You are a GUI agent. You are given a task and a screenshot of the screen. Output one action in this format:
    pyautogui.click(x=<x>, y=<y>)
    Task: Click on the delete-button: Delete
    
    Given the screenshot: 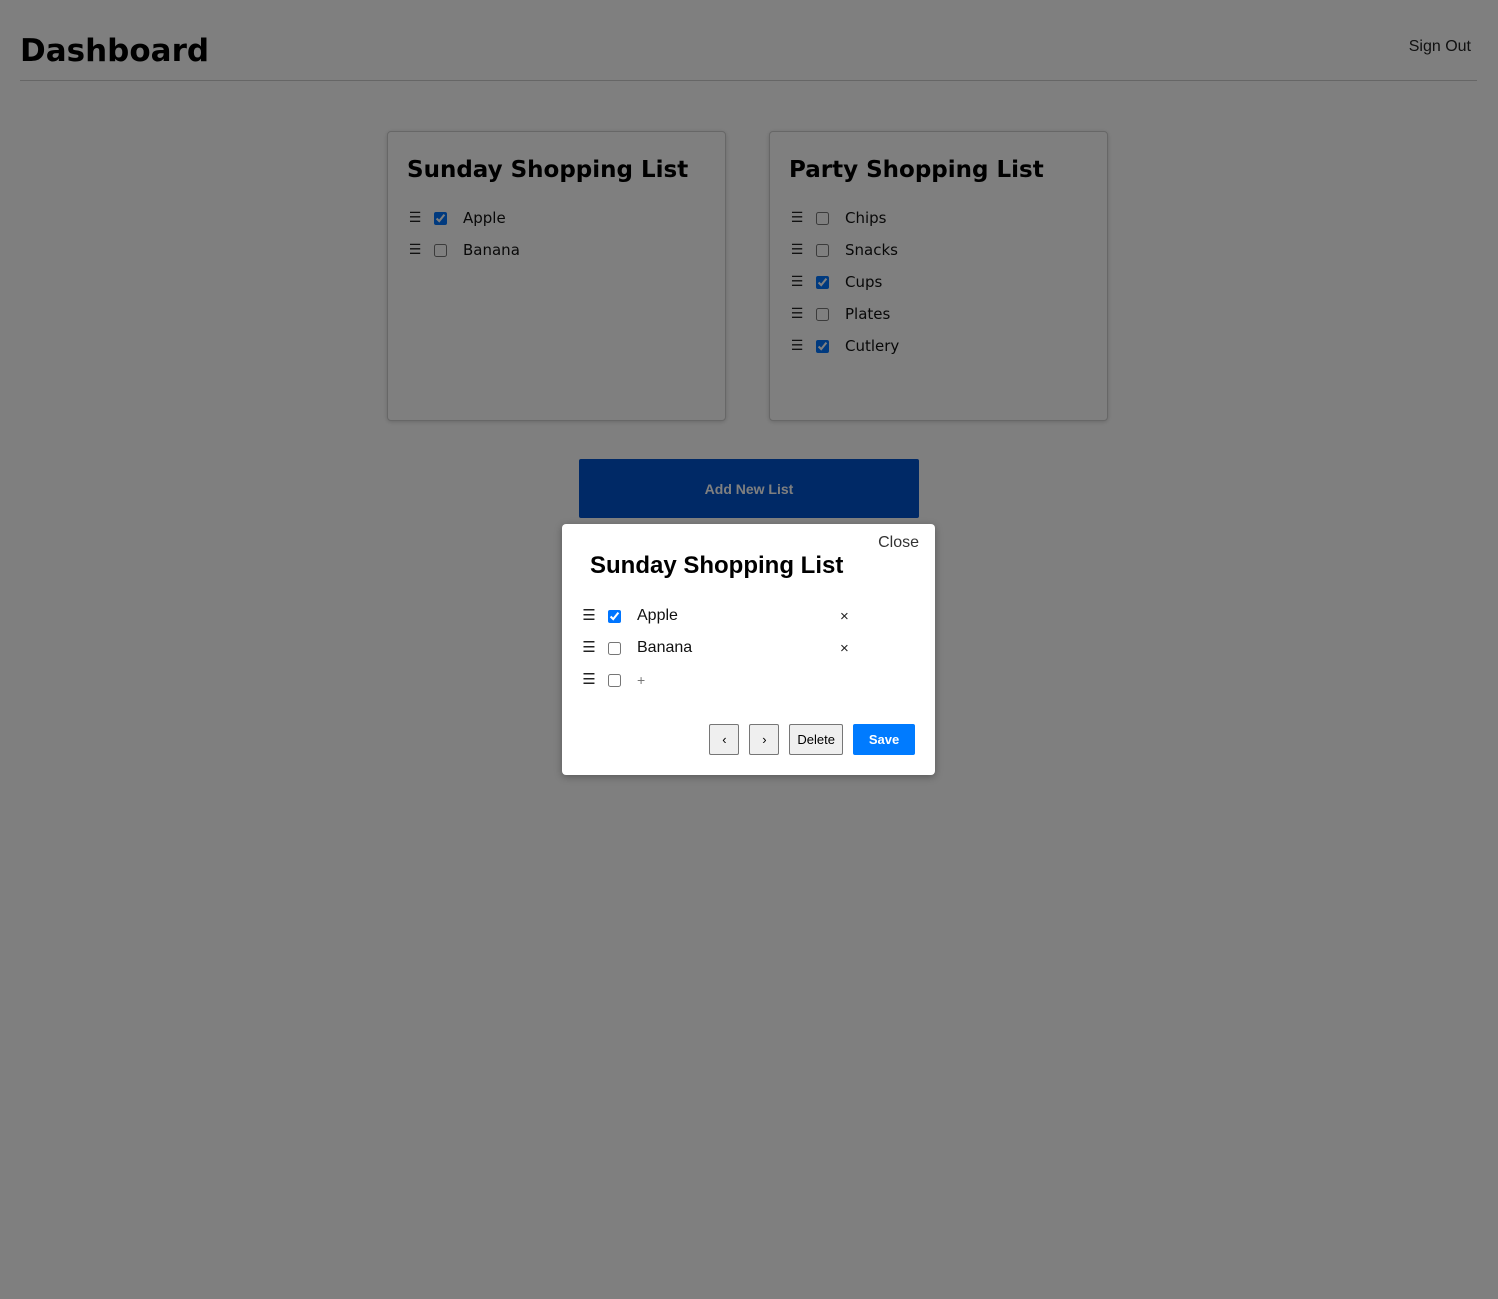 What is the action you would take?
    pyautogui.click(x=816, y=739)
    